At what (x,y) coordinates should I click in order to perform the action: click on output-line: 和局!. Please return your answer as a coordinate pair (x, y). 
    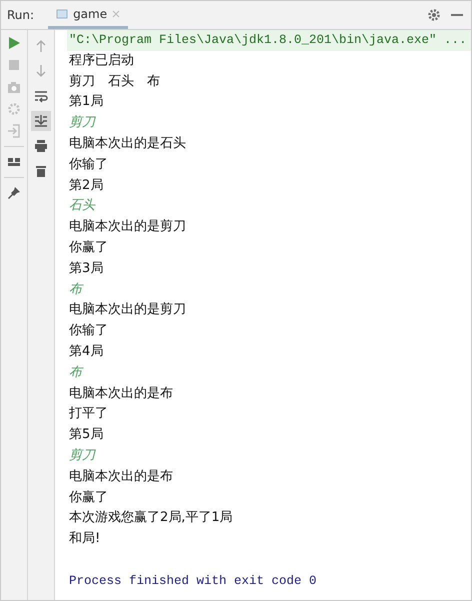
    Looking at the image, I should click on (85, 539).